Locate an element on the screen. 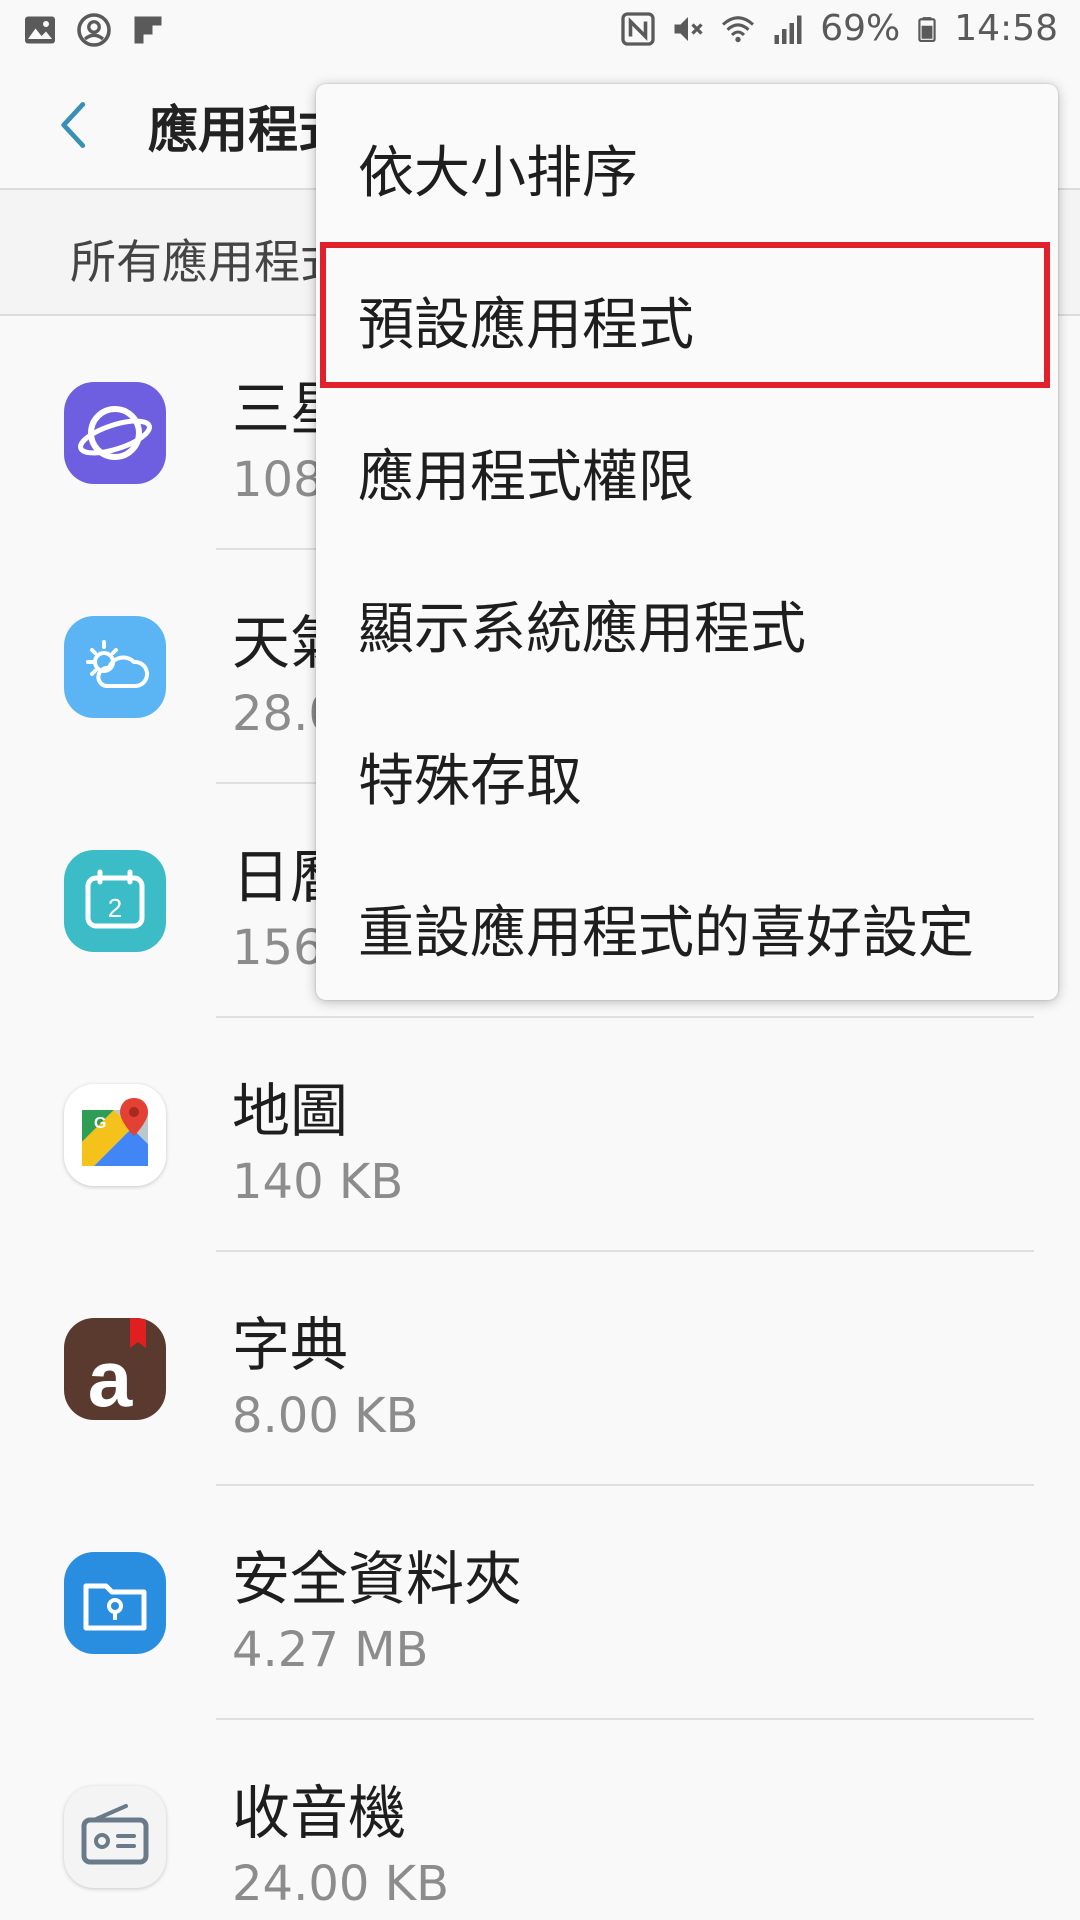 Image resolution: width=1080 pixels, height=1920 pixels. list-item: 安全資料夾 4.27 MB is located at coordinates (540, 1603).